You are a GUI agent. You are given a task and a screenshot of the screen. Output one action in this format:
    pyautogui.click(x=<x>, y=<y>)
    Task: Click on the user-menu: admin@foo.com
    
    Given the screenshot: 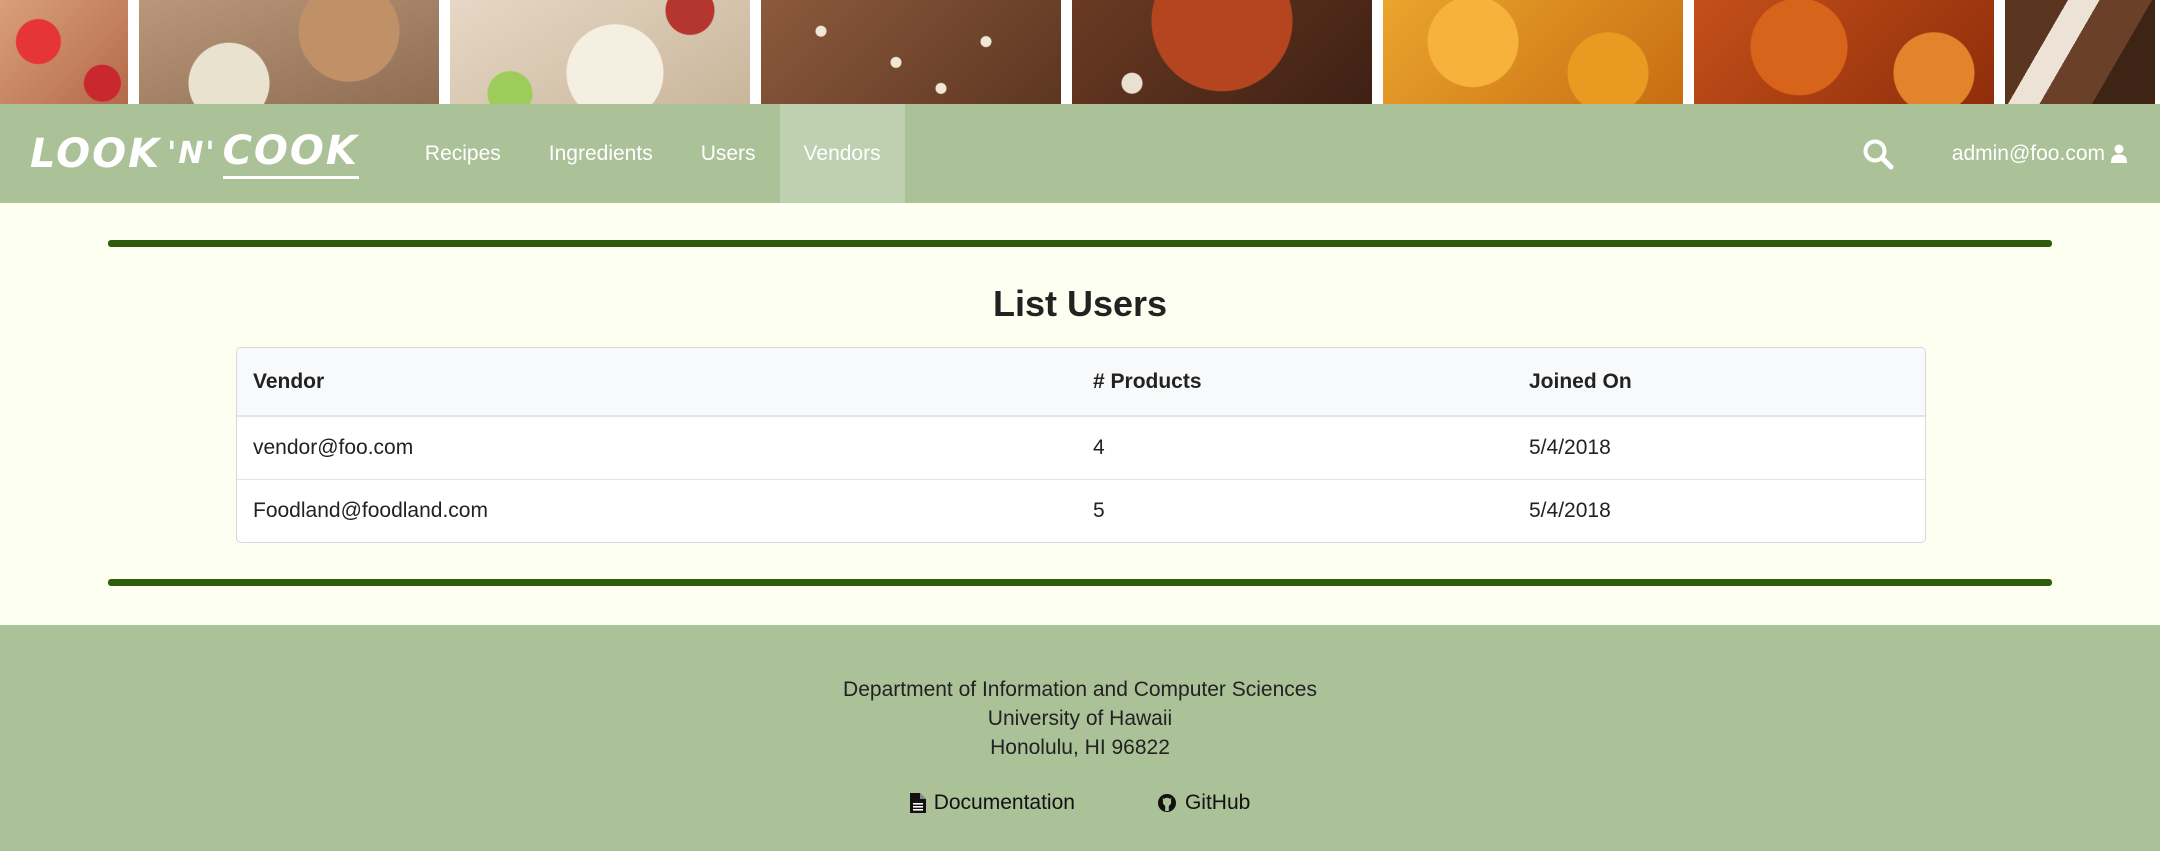 What is the action you would take?
    pyautogui.click(x=2039, y=154)
    